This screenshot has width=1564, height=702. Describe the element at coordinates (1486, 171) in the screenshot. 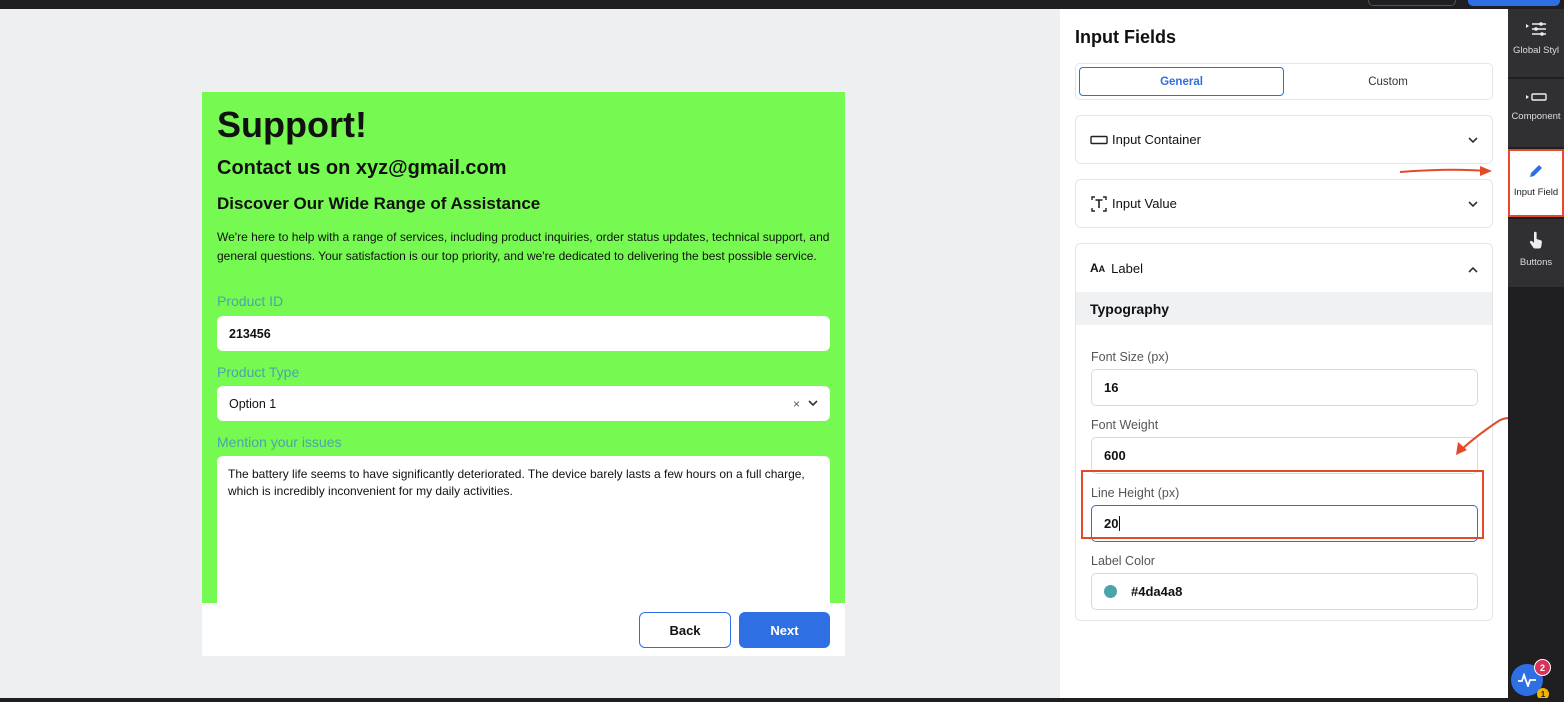

I see `arrow-to-rail-head` at that location.